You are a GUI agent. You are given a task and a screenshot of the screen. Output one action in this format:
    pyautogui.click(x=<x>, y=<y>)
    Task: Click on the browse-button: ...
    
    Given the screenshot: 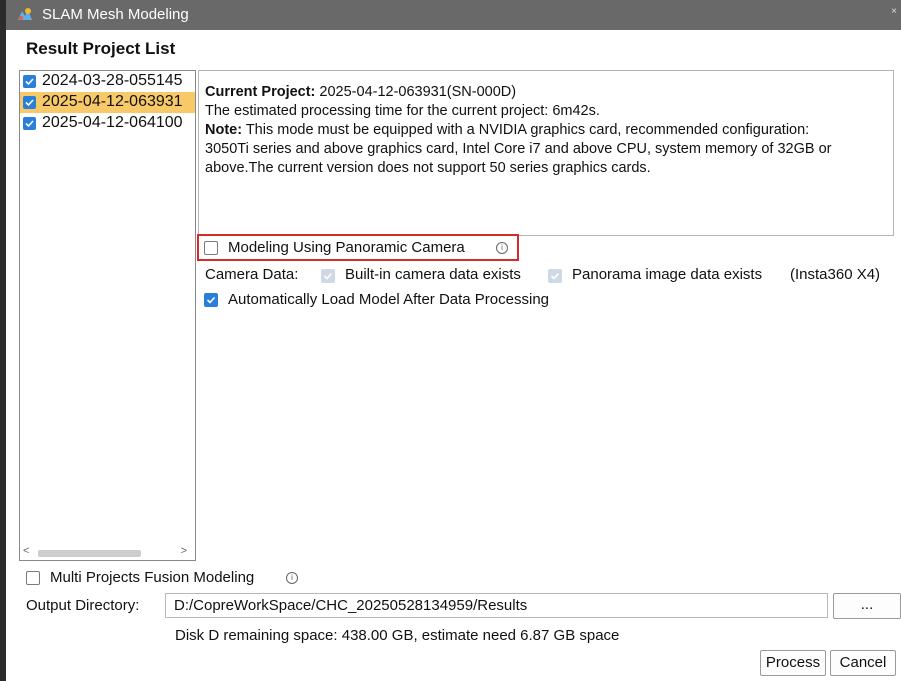 What is the action you would take?
    pyautogui.click(x=867, y=606)
    